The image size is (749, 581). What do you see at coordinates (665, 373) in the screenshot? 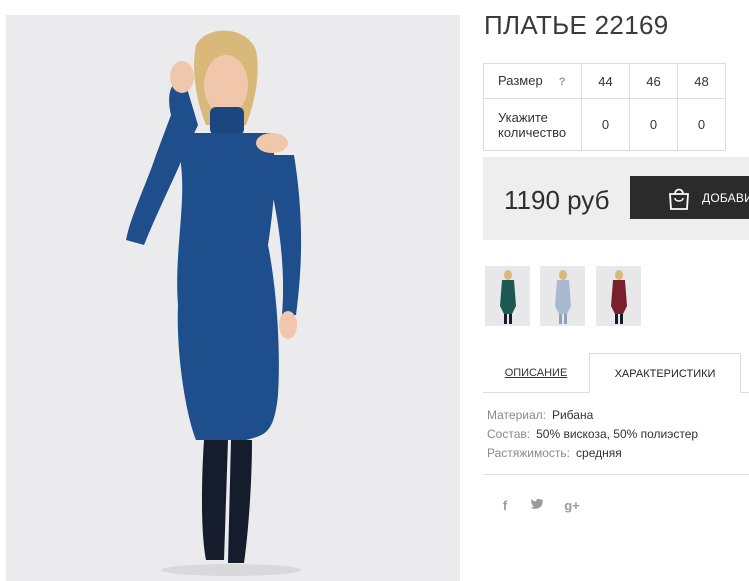
I see `tab-characteristics: ХАРАКТЕРИСТИКИ` at bounding box center [665, 373].